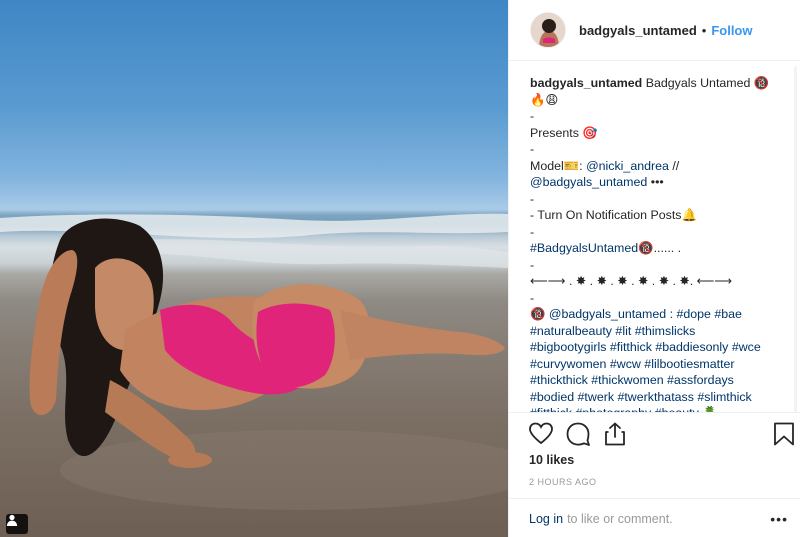 This screenshot has height=537, width=800. What do you see at coordinates (631, 281) in the screenshot?
I see `caption-text: ⟵⟶ . ✸ . ✸ . ✸ . ✸ . ✸ . ✸. ⟵⟶` at bounding box center [631, 281].